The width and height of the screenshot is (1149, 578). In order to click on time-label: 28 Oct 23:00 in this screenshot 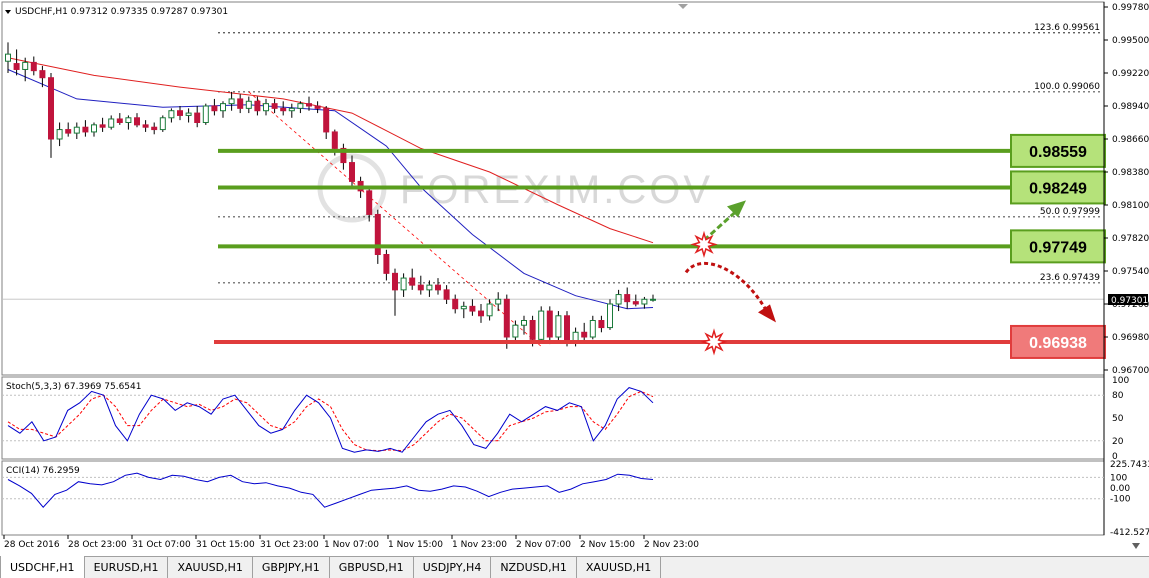, I will do `click(97, 545)`.